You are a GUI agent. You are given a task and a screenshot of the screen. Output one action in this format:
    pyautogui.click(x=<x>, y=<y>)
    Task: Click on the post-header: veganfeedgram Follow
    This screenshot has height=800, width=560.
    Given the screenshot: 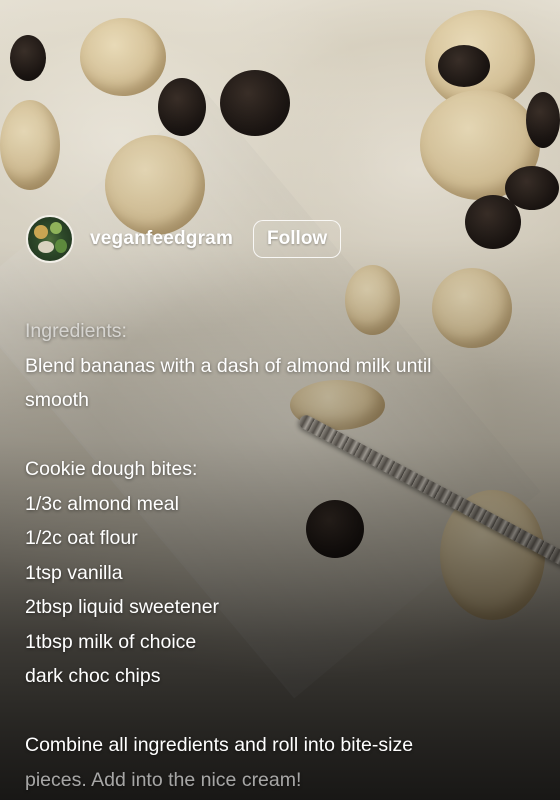 What is the action you would take?
    pyautogui.click(x=184, y=239)
    